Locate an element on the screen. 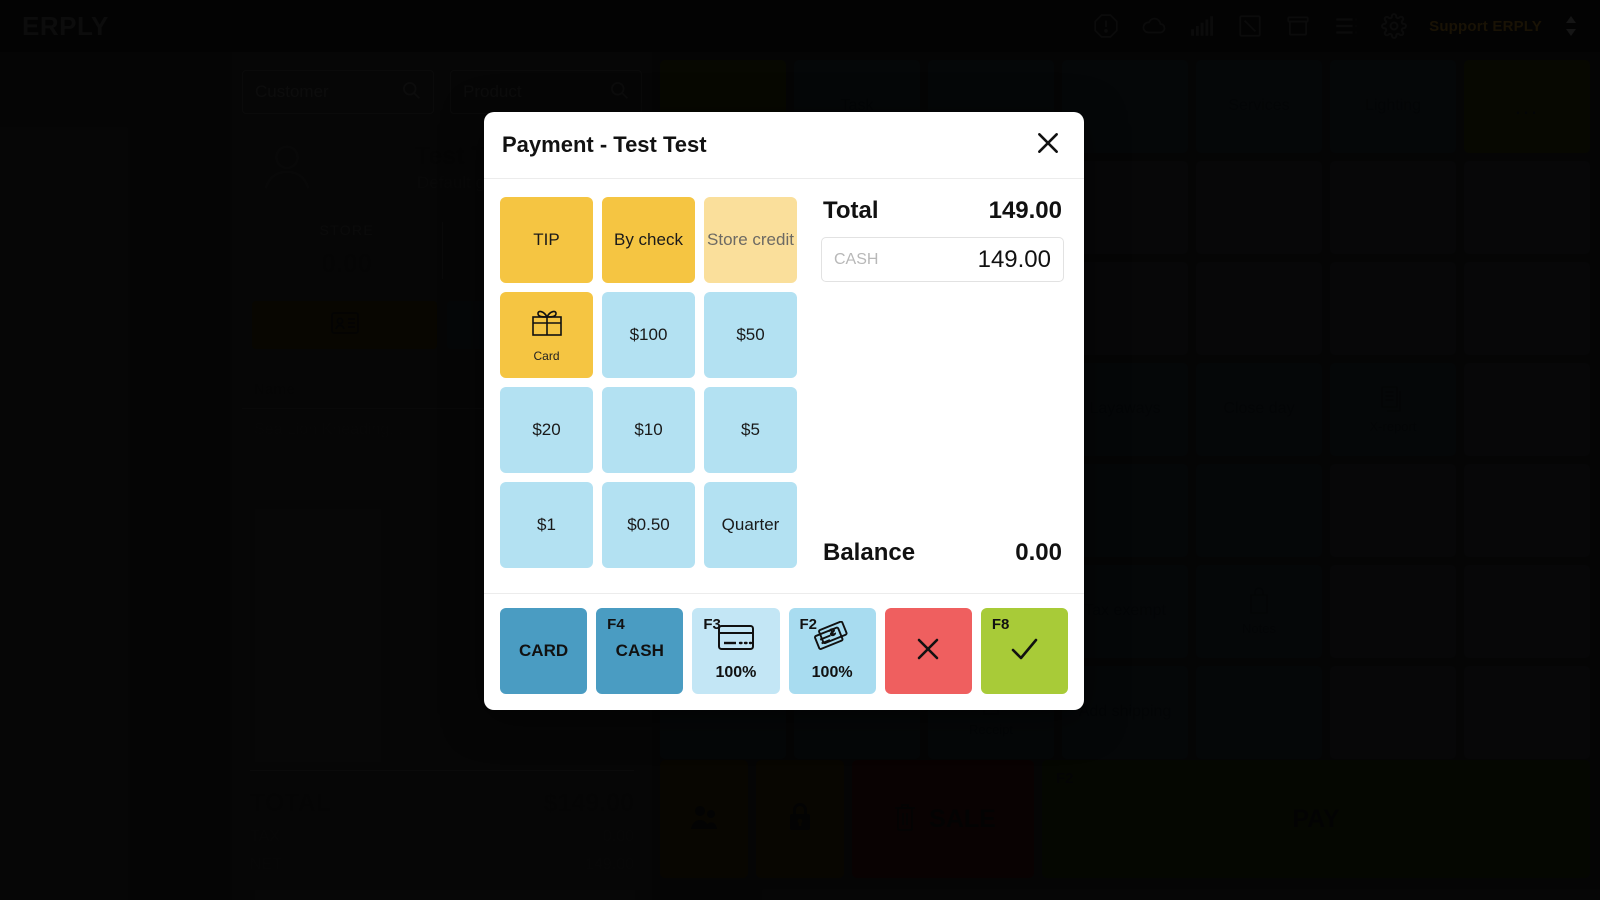  tax-value: 0.00 is located at coordinates (618, 836).